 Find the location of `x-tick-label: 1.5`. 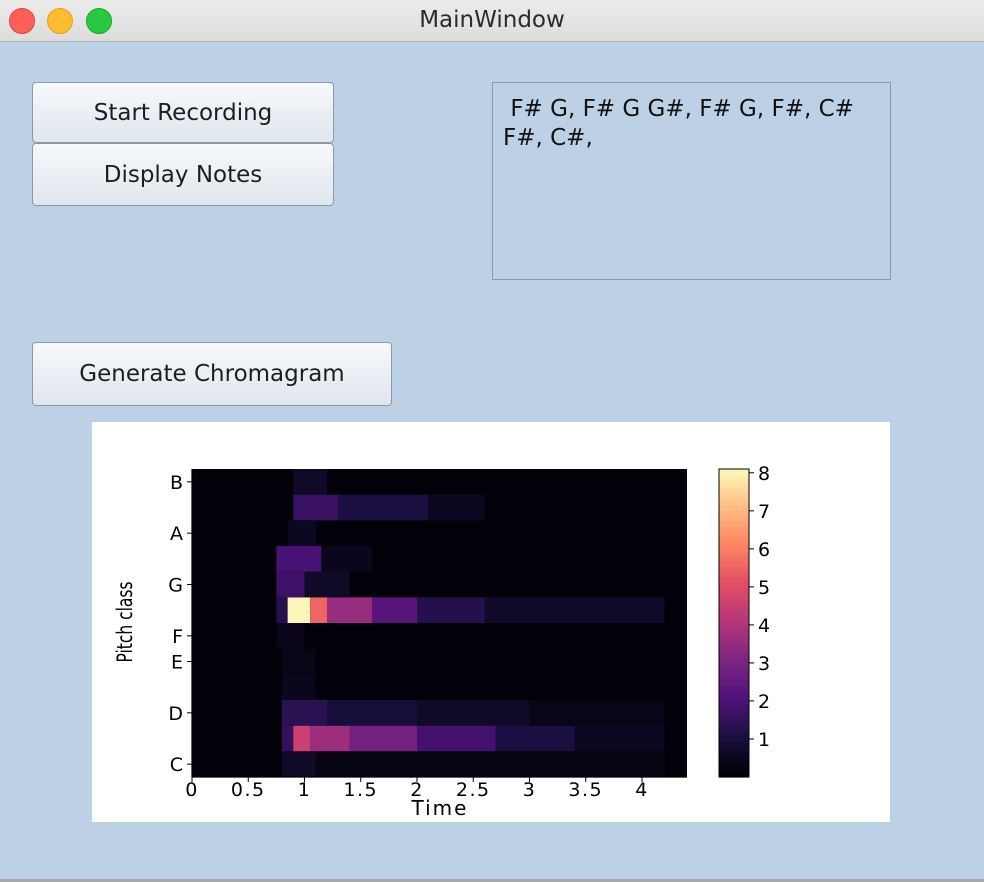

x-tick-label: 1.5 is located at coordinates (360, 790).